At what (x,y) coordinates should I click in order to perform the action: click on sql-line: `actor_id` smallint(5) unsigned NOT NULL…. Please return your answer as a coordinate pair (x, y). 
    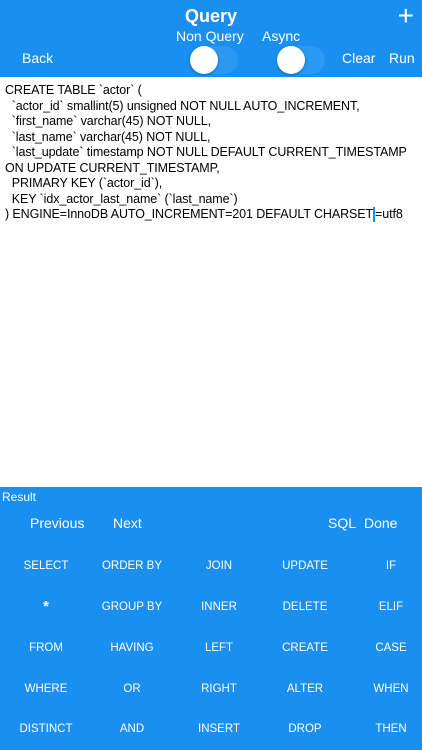
    Looking at the image, I should click on (182, 105).